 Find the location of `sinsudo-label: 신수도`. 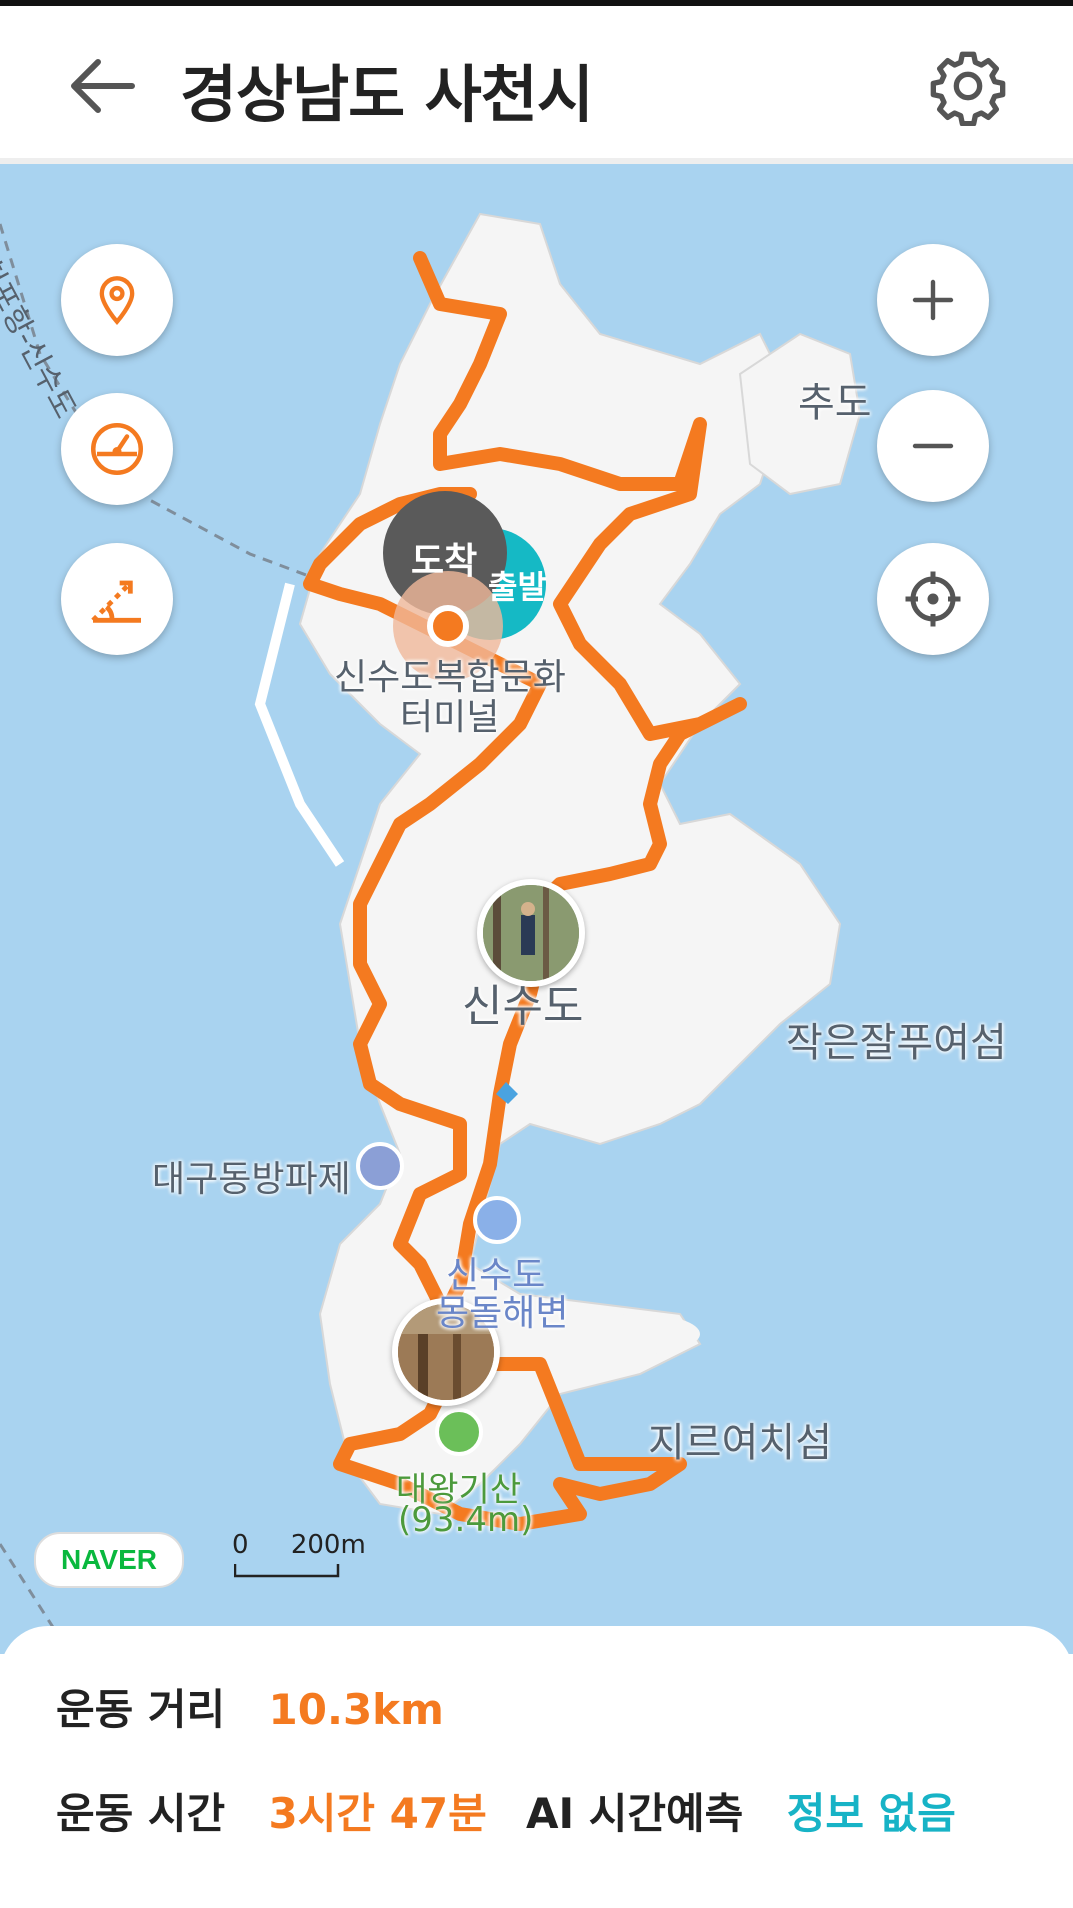

sinsudo-label: 신수도 is located at coordinates (523, 1006).